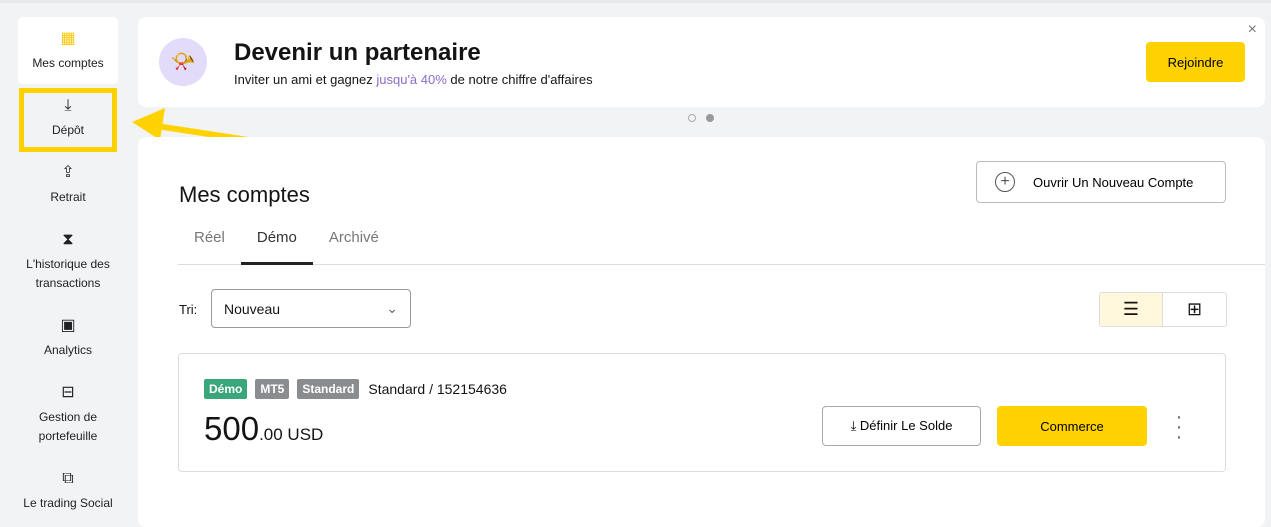 The width and height of the screenshot is (1271, 527). What do you see at coordinates (188, 309) in the screenshot?
I see `sort-label: Tri:` at bounding box center [188, 309].